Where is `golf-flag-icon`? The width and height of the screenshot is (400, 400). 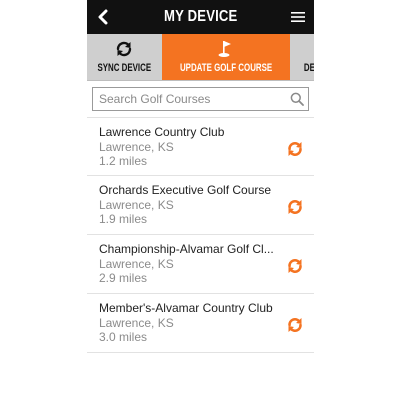
golf-flag-icon is located at coordinates (224, 49).